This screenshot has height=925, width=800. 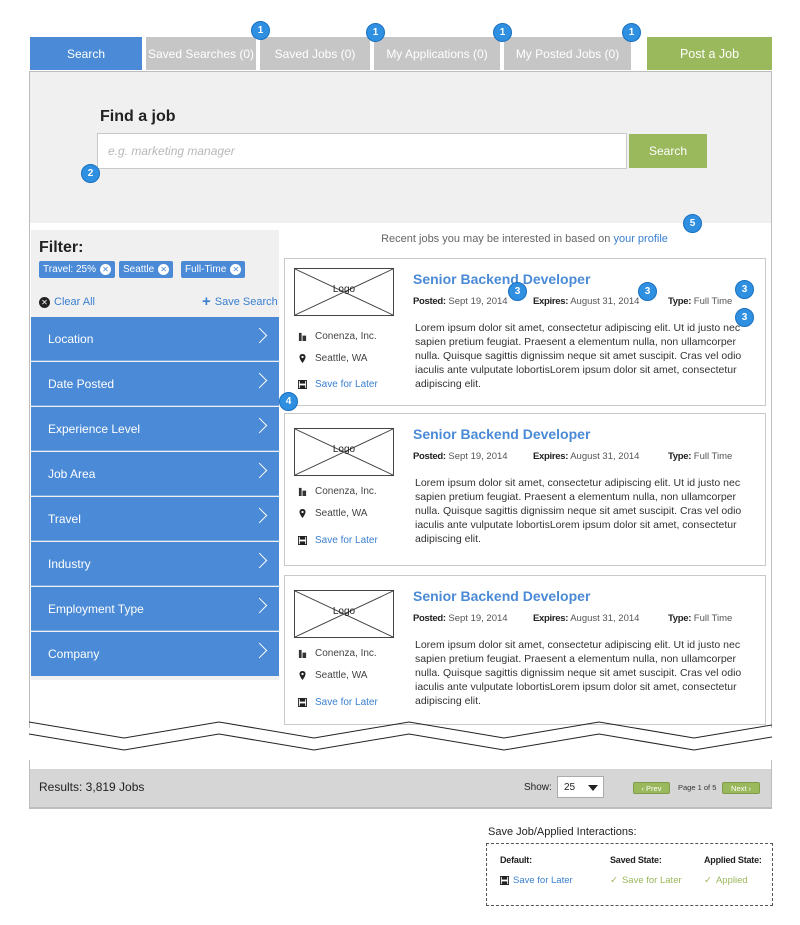 I want to click on facet-label: Date Posted, so click(x=81, y=383).